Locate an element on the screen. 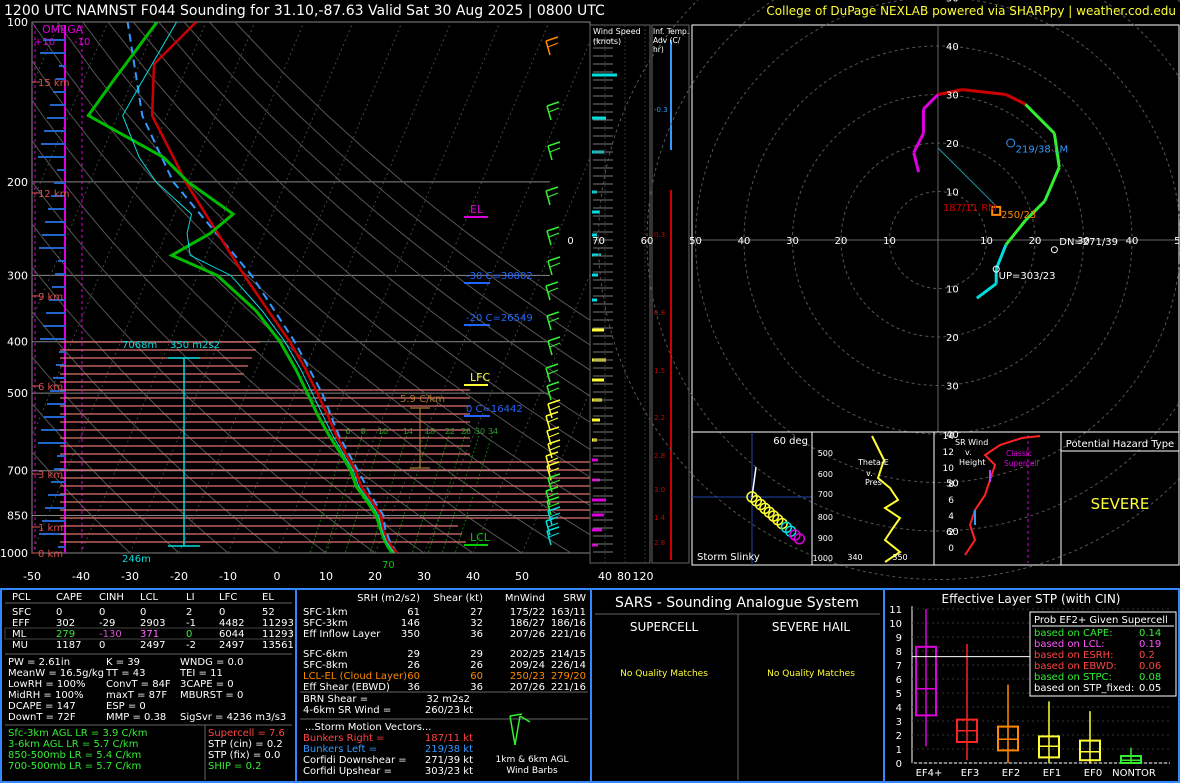 This screenshot has height=783, width=1180. height-label: 1 km is located at coordinates (50, 528).